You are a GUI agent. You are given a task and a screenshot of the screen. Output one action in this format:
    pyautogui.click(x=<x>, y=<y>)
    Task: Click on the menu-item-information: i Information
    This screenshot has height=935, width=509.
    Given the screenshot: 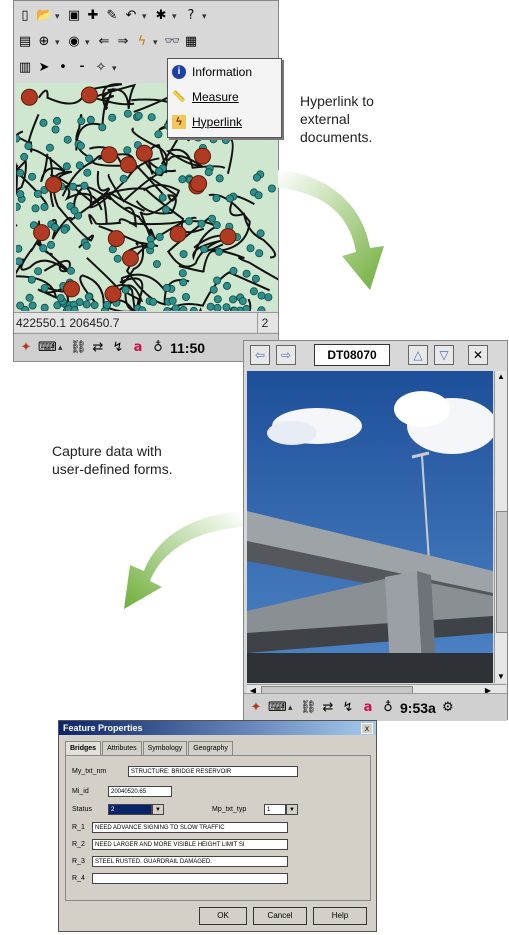 What is the action you would take?
    pyautogui.click(x=224, y=71)
    